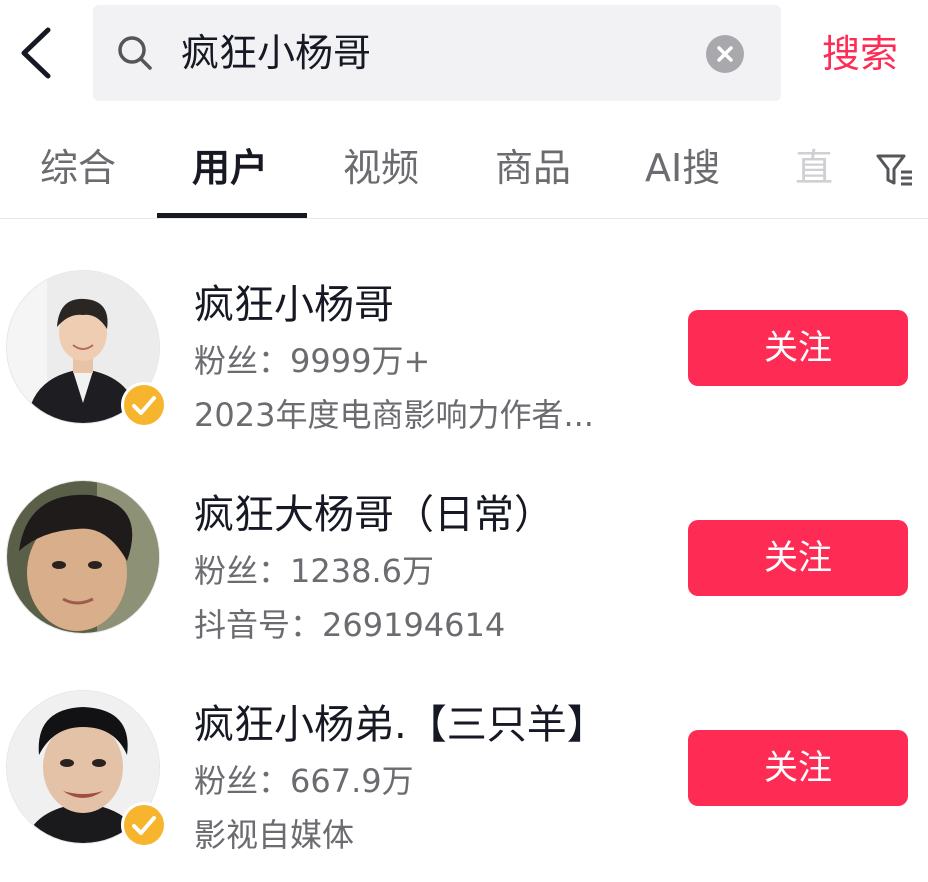 Image resolution: width=928 pixels, height=882 pixels. Describe the element at coordinates (230, 168) in the screenshot. I see `tab-users: 用户` at that location.